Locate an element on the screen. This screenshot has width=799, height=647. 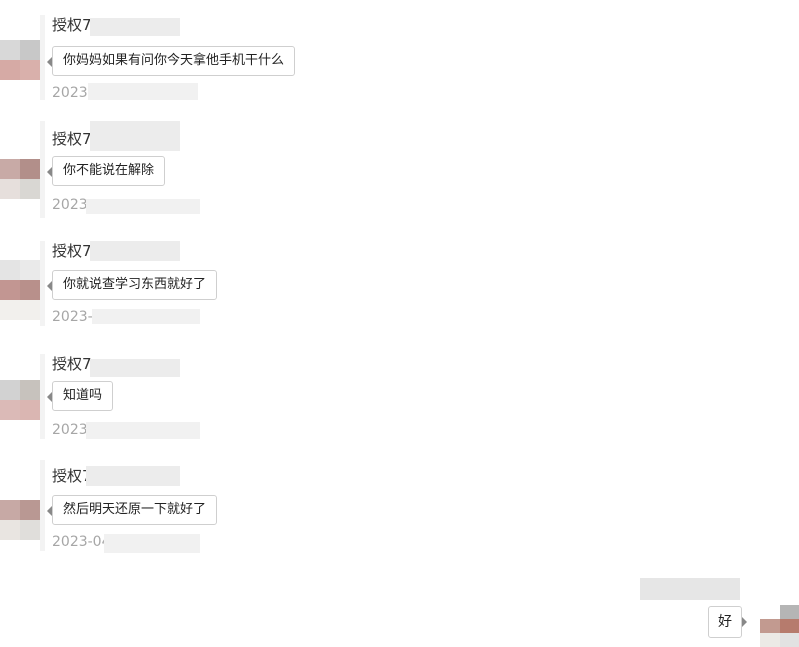
message-item: 授权7 你就说查学习东西就好了 2023- is located at coordinates (210, 291).